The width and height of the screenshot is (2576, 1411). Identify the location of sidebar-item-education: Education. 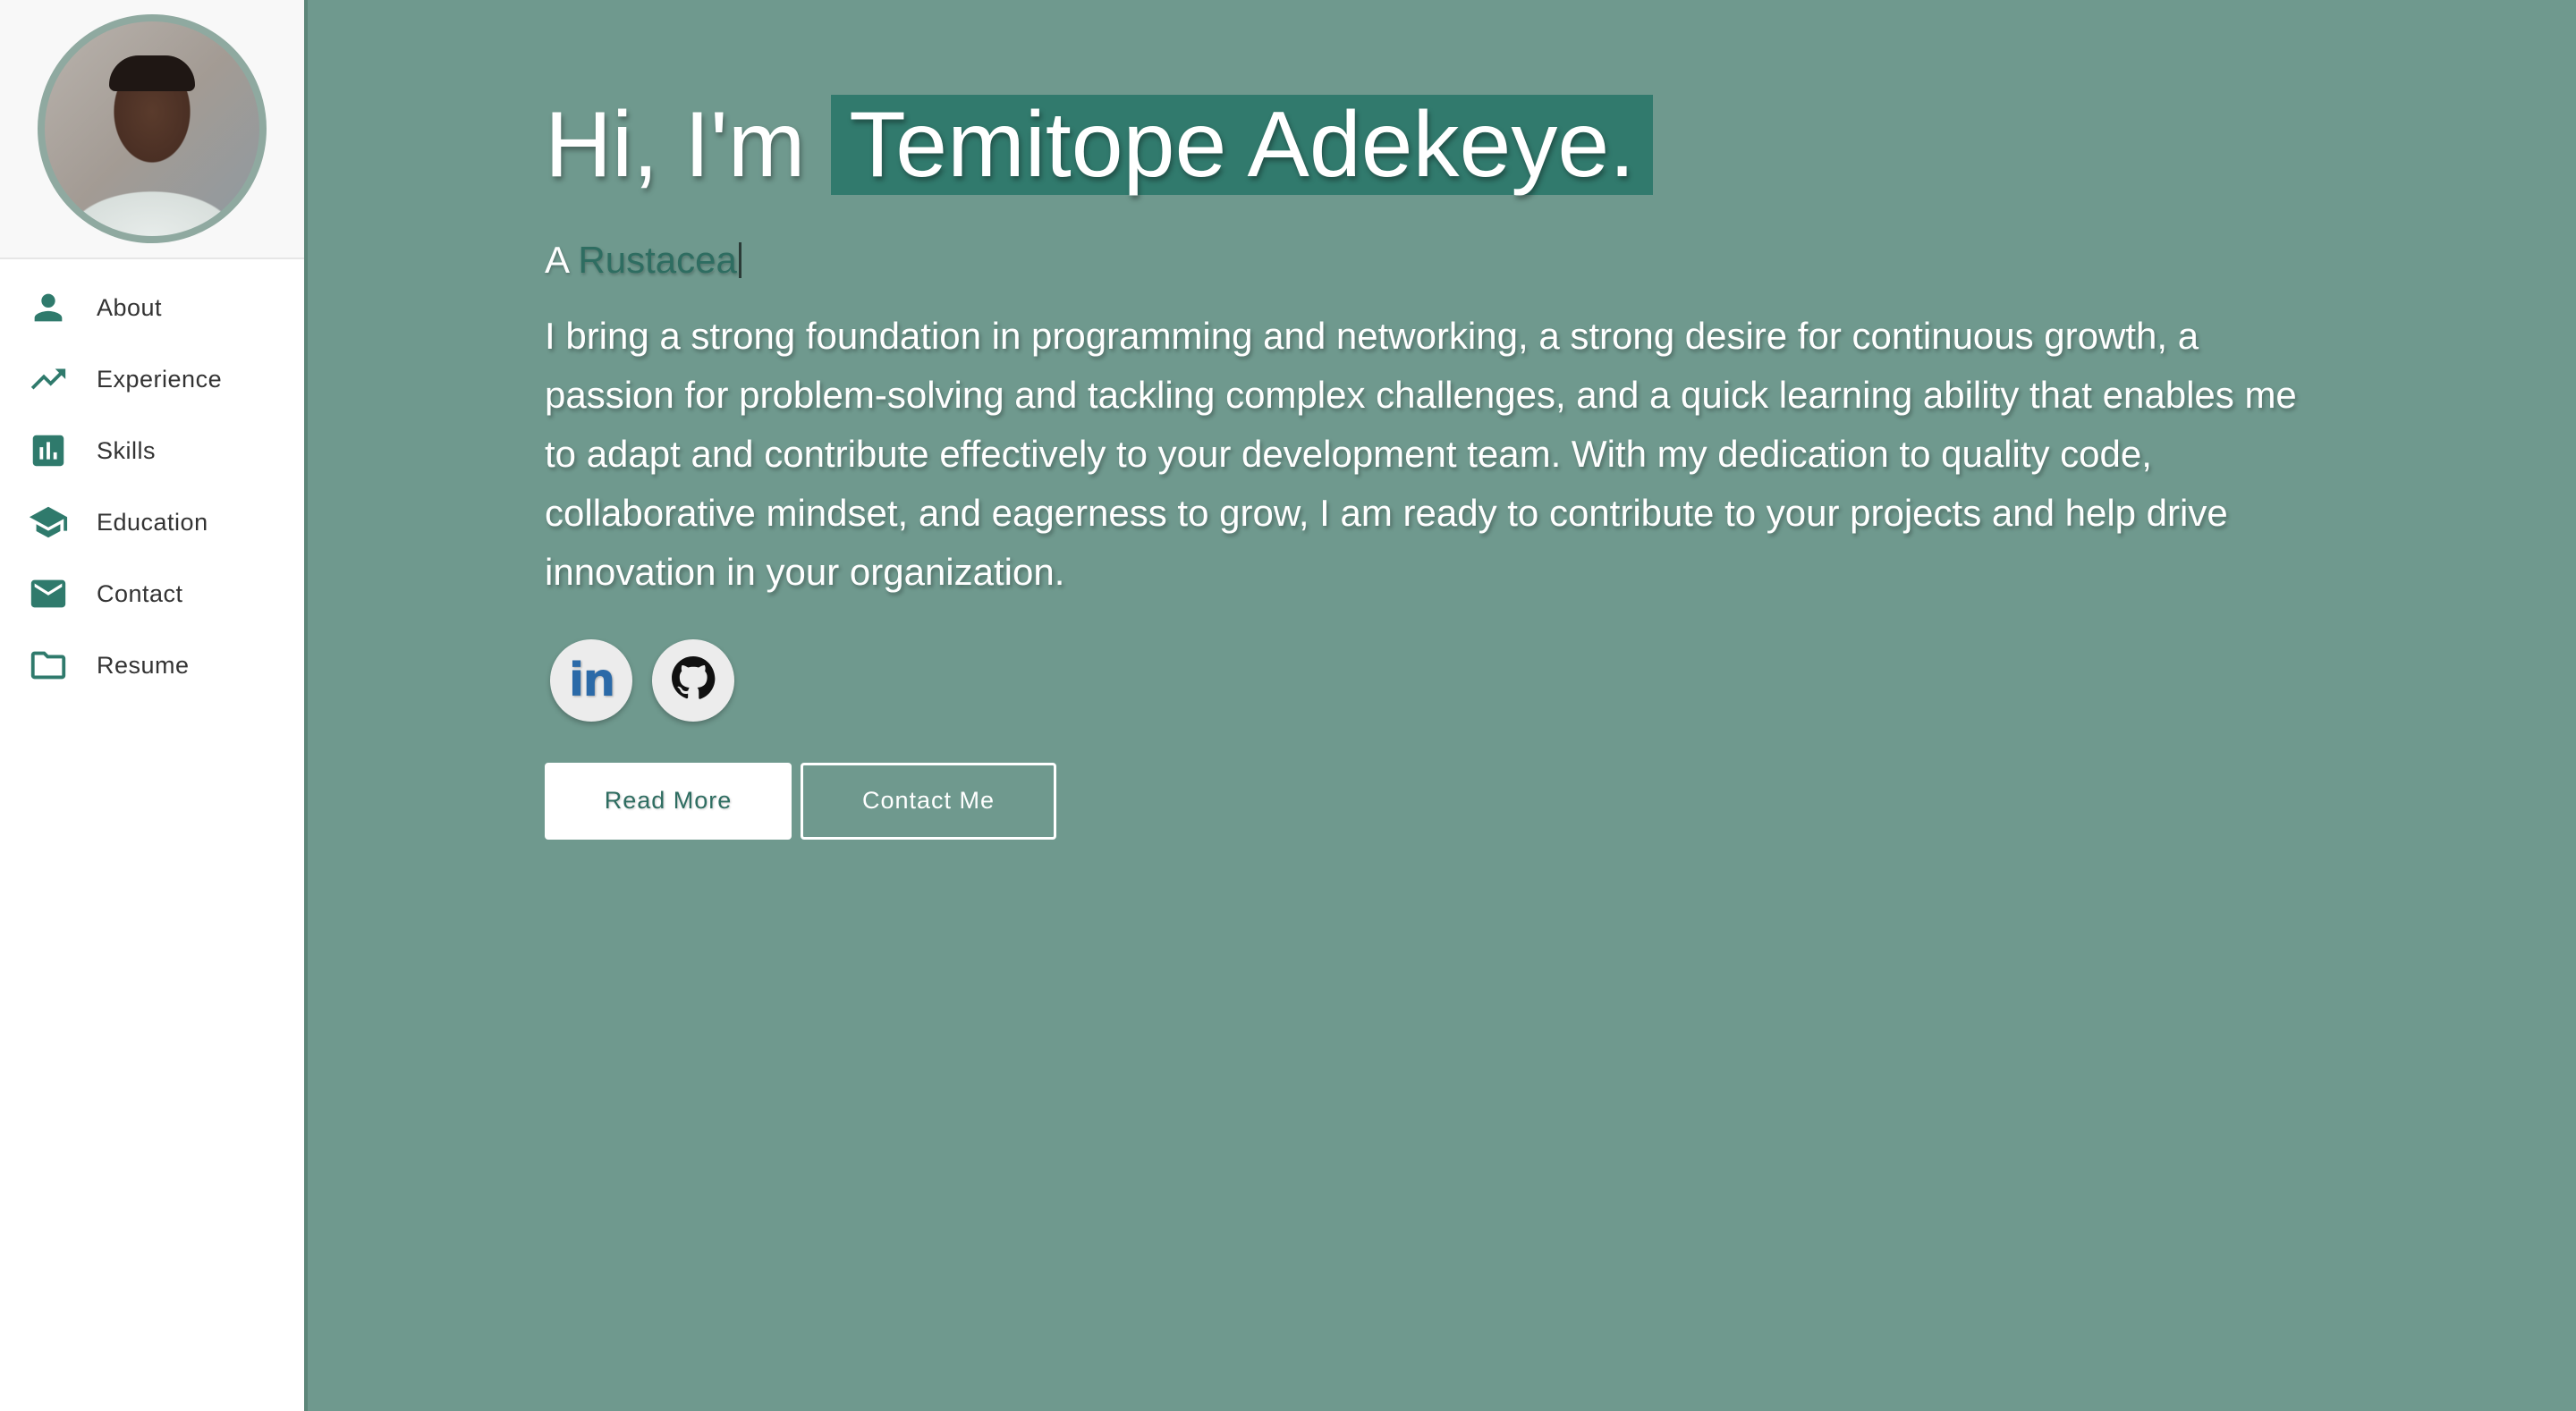
(152, 522).